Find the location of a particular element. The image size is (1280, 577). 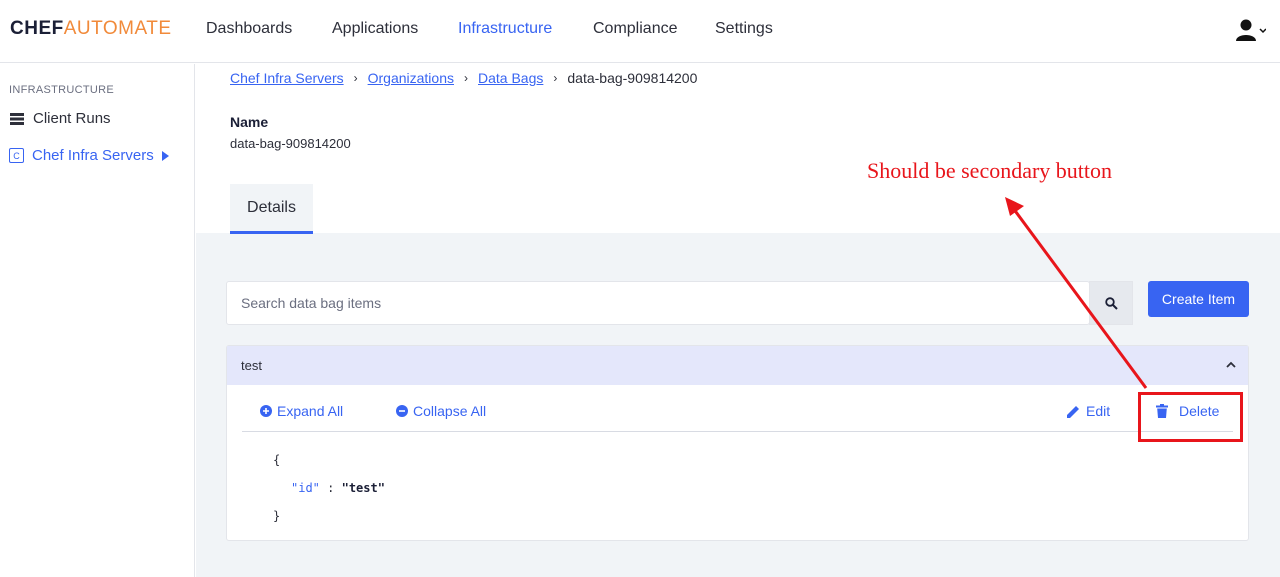

json-row: "id" : "test" is located at coordinates (329, 488).